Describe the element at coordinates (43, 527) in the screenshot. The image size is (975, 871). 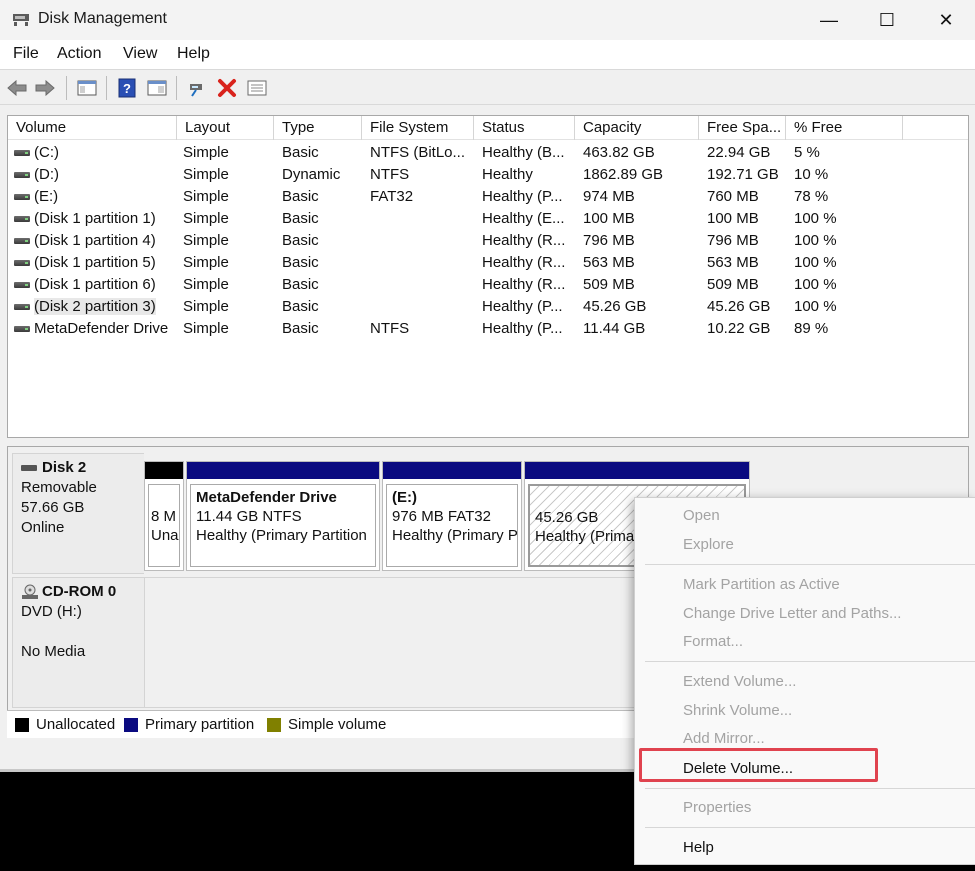
I see `disk-status: Online` at that location.